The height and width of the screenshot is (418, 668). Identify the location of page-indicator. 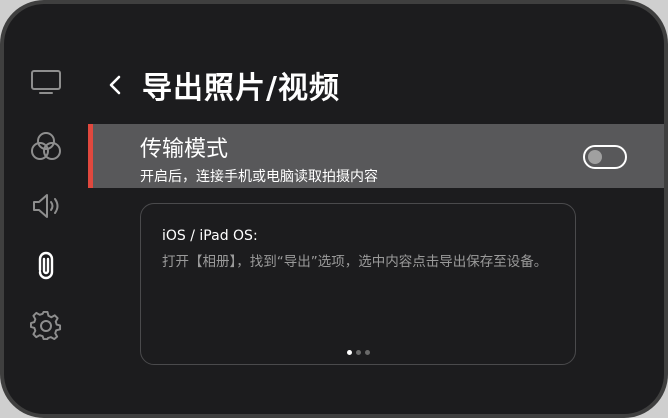
(358, 352).